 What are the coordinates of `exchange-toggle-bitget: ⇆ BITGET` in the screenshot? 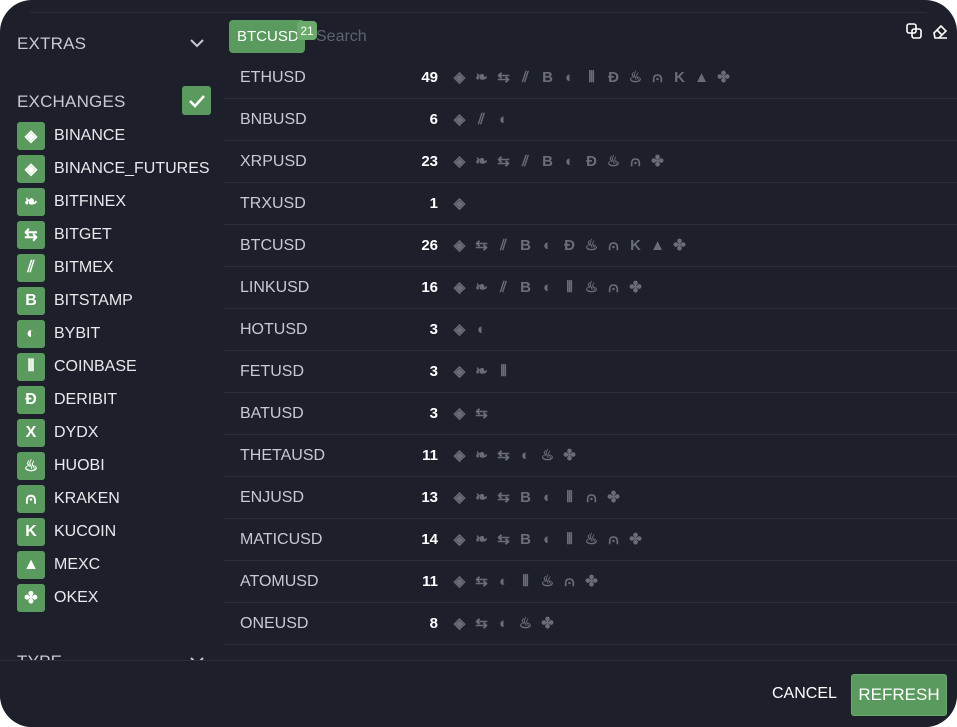 It's located at (64, 235).